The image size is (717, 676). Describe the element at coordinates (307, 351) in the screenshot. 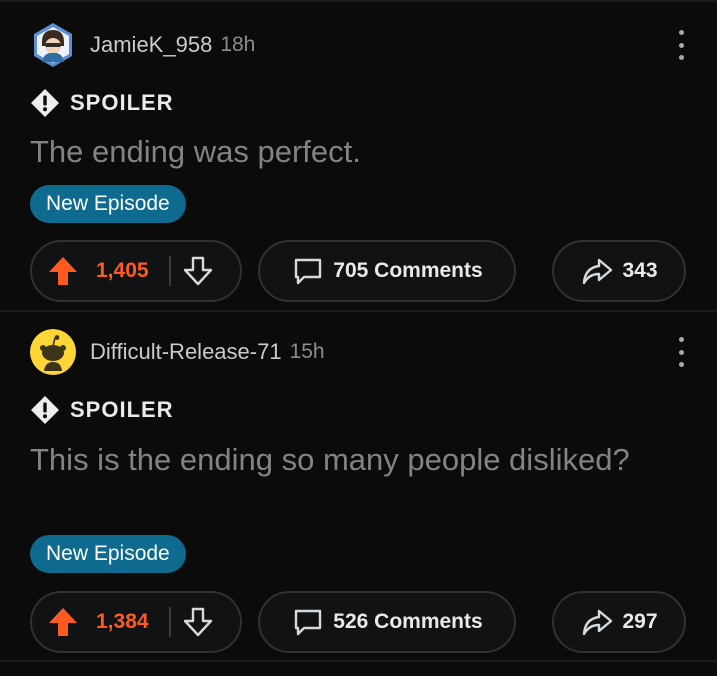

I see `post-age: 15h` at that location.